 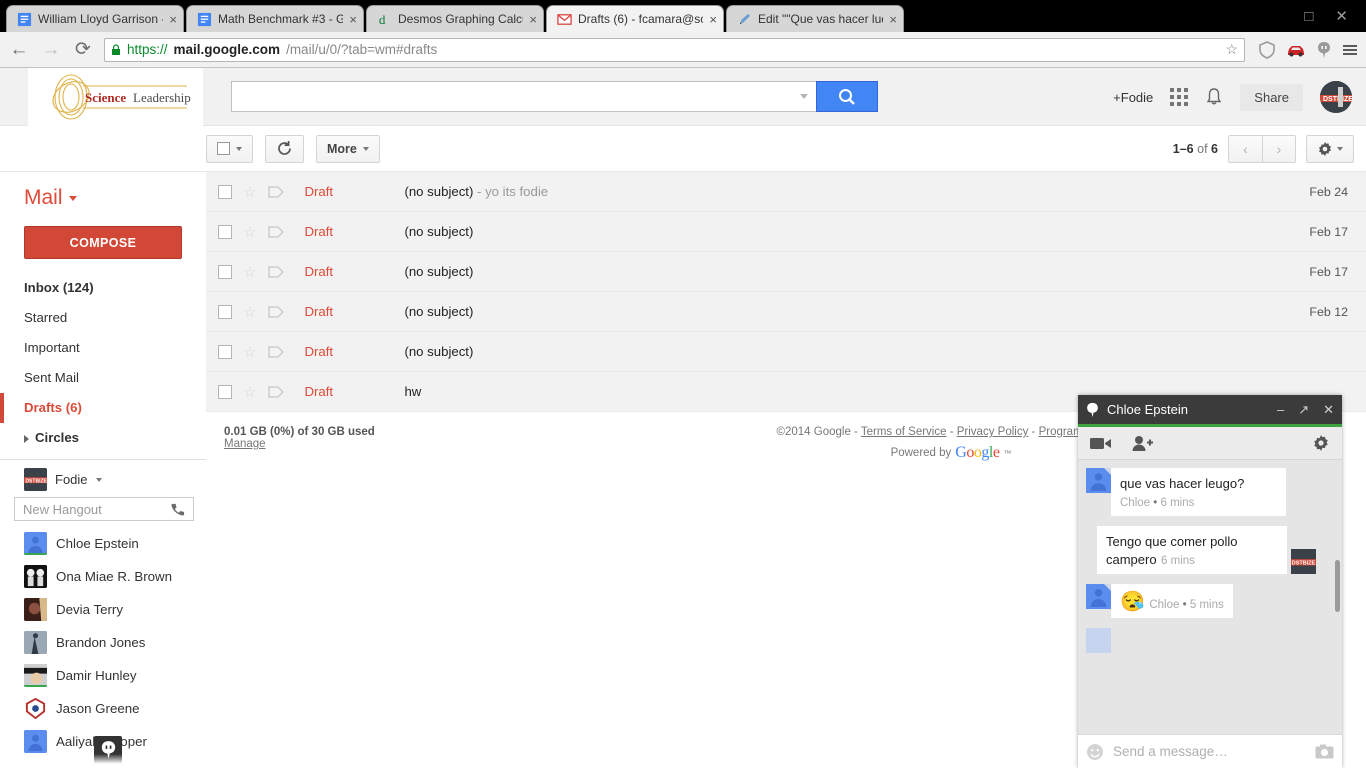 What do you see at coordinates (103, 675) in the screenshot?
I see `contact-damir-hunley: Damir Hunley` at bounding box center [103, 675].